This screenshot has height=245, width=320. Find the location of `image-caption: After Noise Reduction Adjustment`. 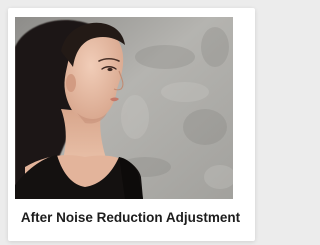

image-caption: After Noise Reduction Adjustment is located at coordinates (130, 217).